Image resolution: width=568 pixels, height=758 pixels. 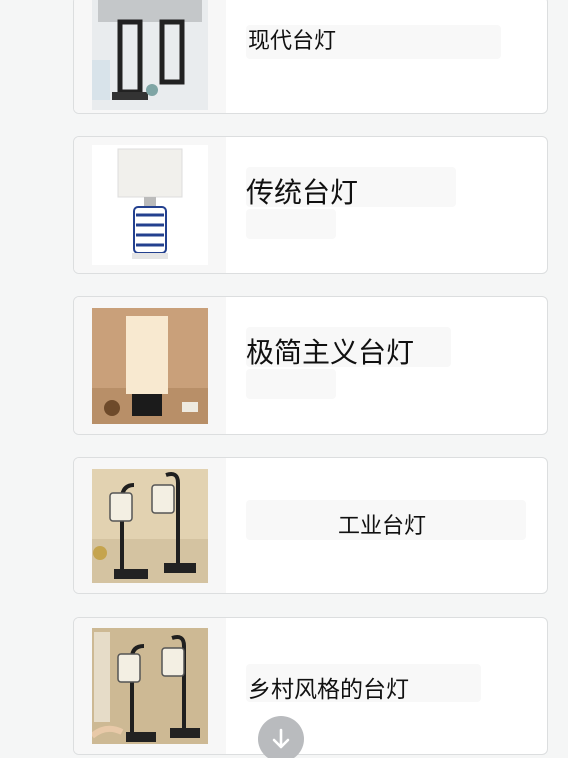 I want to click on list-item-modern-lamp: 现代台灯, so click(x=310, y=57).